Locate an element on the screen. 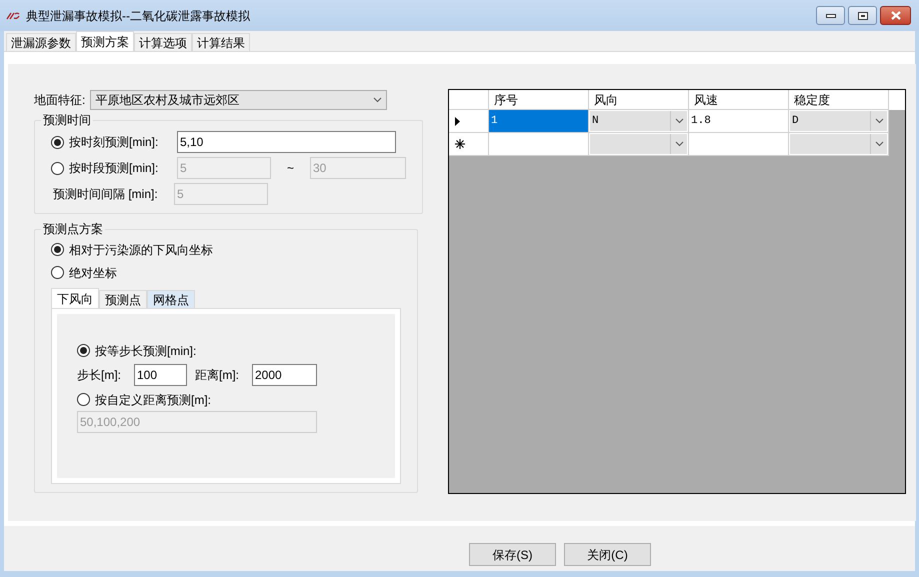  minimize-button is located at coordinates (830, 15).